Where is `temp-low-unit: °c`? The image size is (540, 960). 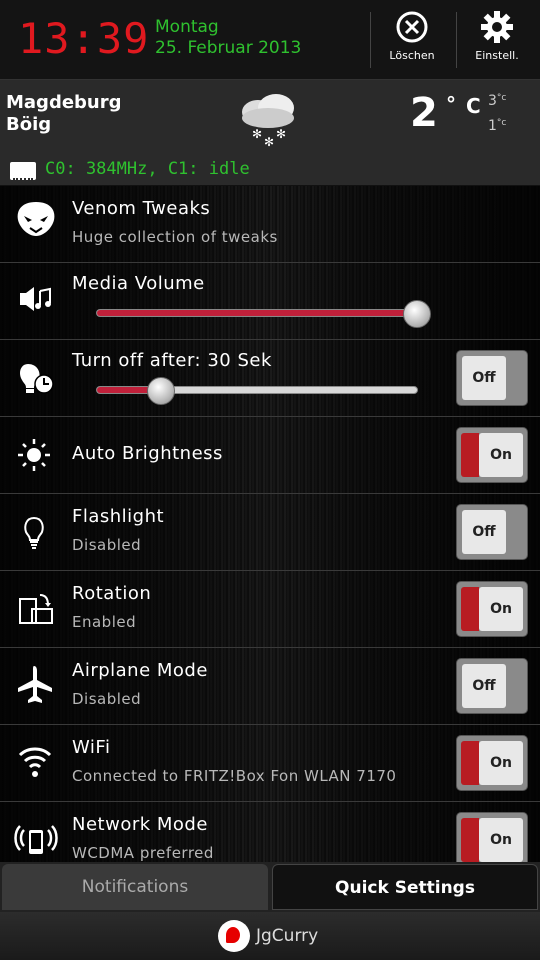 temp-low-unit: °c is located at coordinates (501, 123).